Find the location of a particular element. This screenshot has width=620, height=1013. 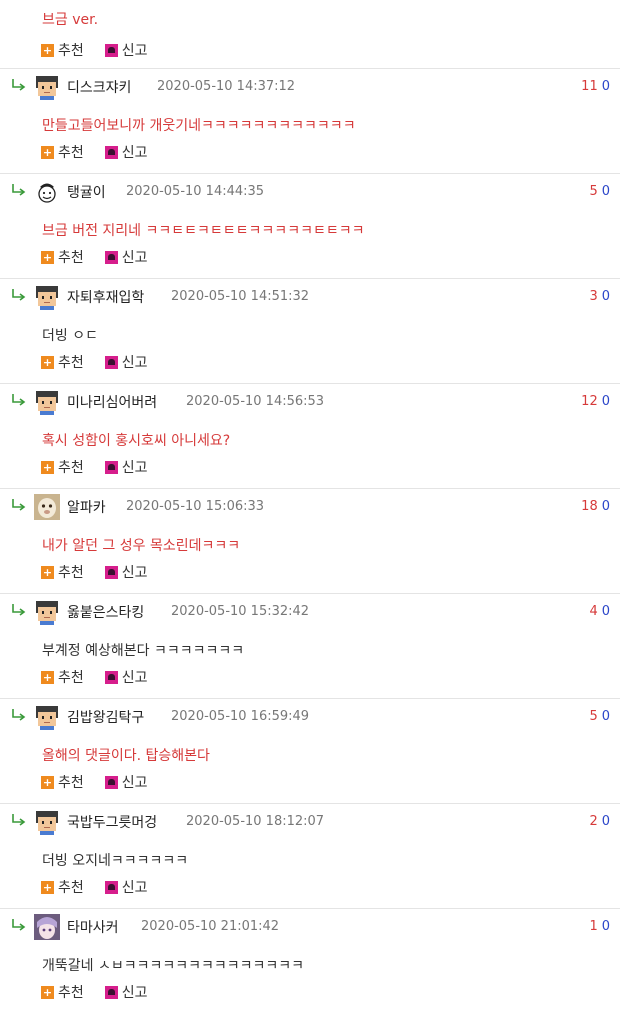

reply-comment: 자퇴후재입학 2020-05-10 14:51:32 3 0 더빙 ㅇㄷ + 추천 신고 is located at coordinates (310, 331).